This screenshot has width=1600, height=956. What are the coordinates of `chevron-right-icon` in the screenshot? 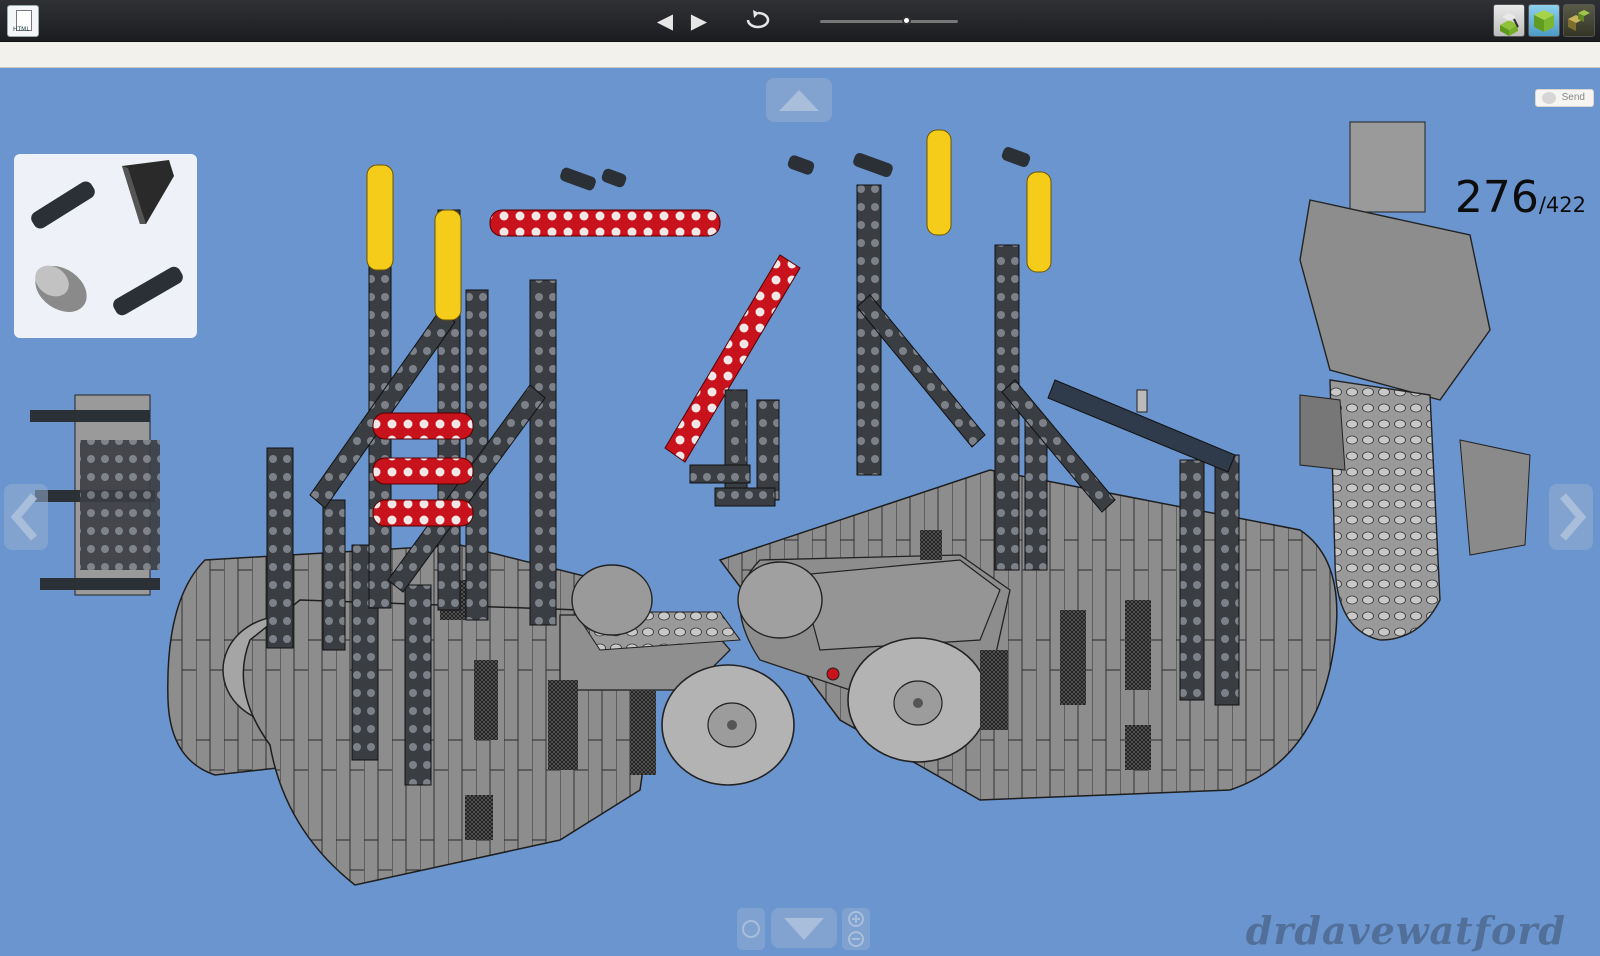 It's located at (1573, 517).